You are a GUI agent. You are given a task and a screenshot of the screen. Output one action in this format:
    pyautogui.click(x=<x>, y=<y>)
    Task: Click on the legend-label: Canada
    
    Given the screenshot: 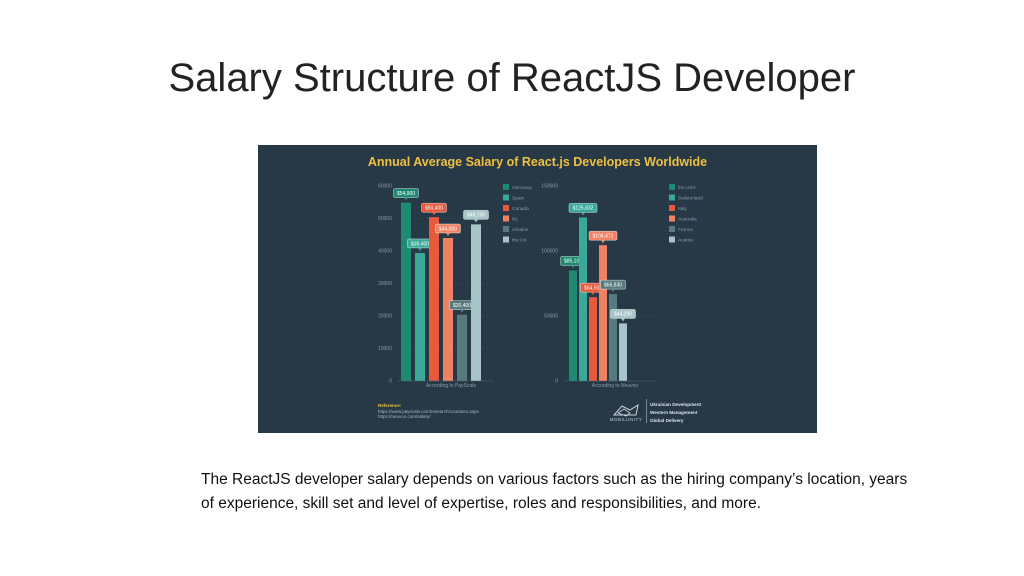 What is the action you would take?
    pyautogui.click(x=520, y=209)
    